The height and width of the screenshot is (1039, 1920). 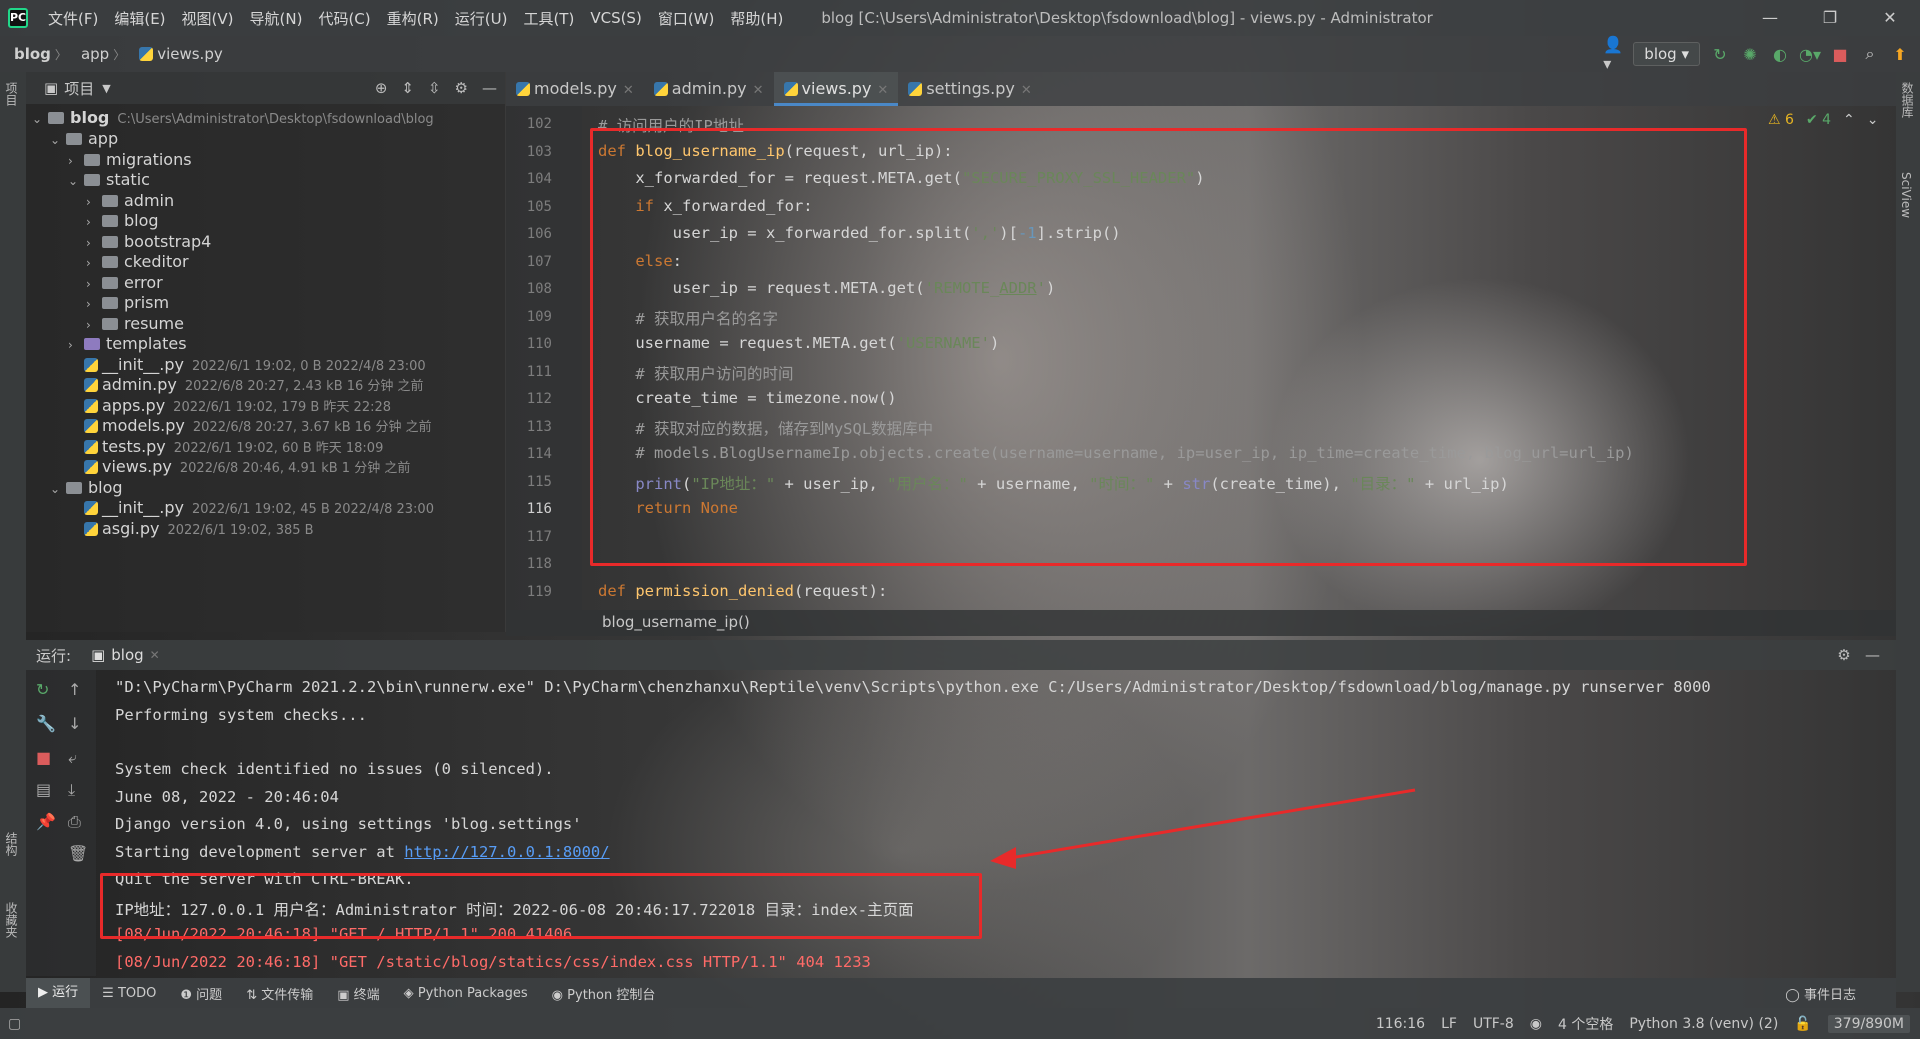 I want to click on arrow-line, so click(x=1212, y=824).